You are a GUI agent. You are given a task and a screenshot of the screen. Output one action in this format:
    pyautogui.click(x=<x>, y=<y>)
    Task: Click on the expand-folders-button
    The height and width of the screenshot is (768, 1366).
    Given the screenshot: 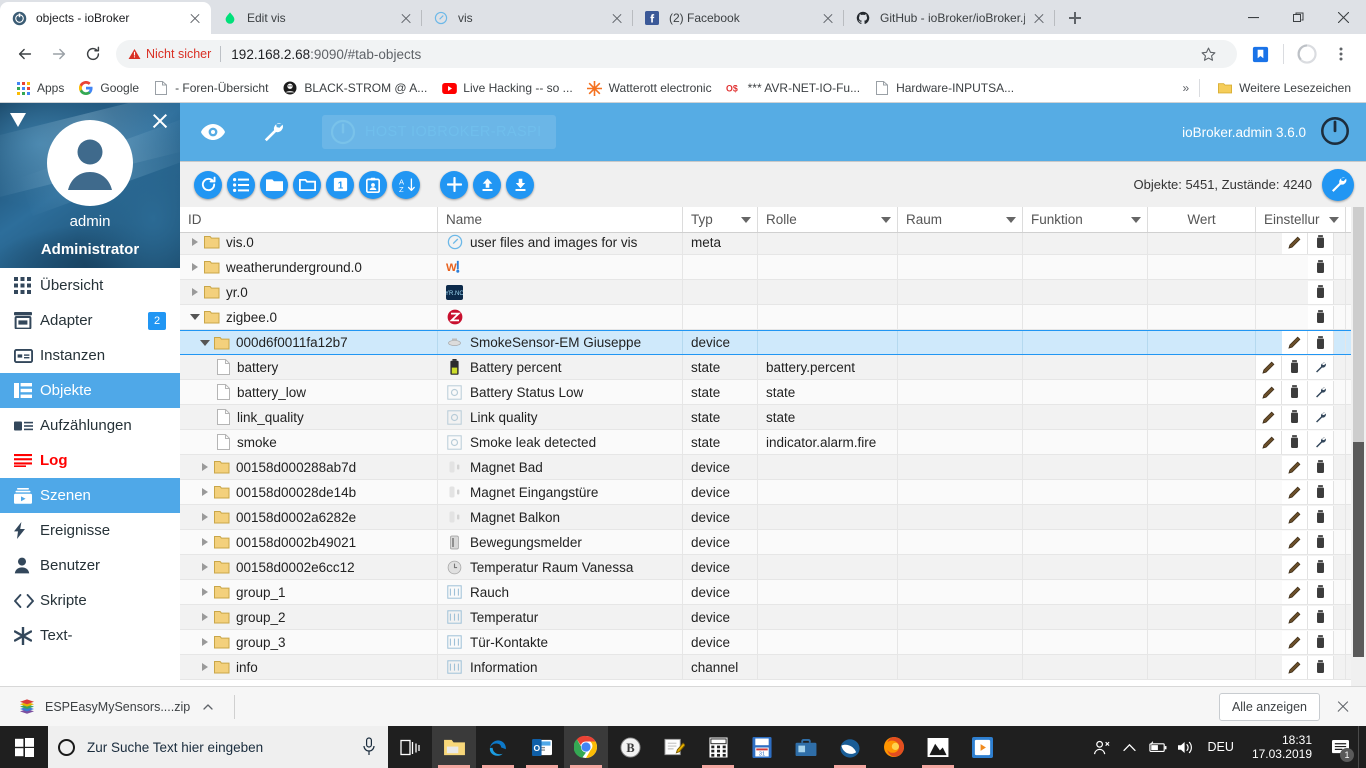 What is the action you would take?
    pyautogui.click(x=307, y=184)
    